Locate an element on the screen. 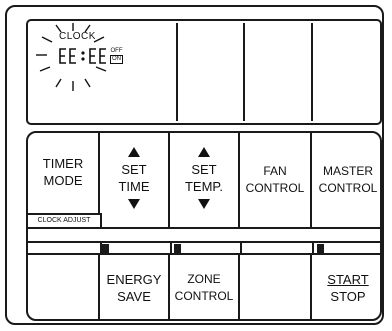  zone-control-label-2: CONTROL is located at coordinates (204, 296).